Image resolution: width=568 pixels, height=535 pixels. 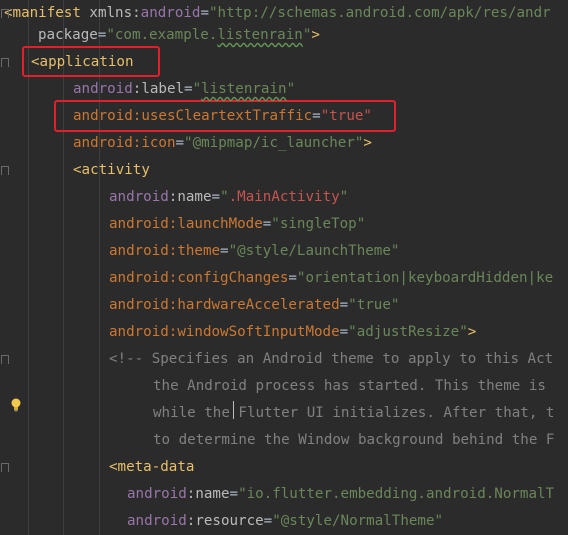 I want to click on code-token: :label, so click(x=158, y=89).